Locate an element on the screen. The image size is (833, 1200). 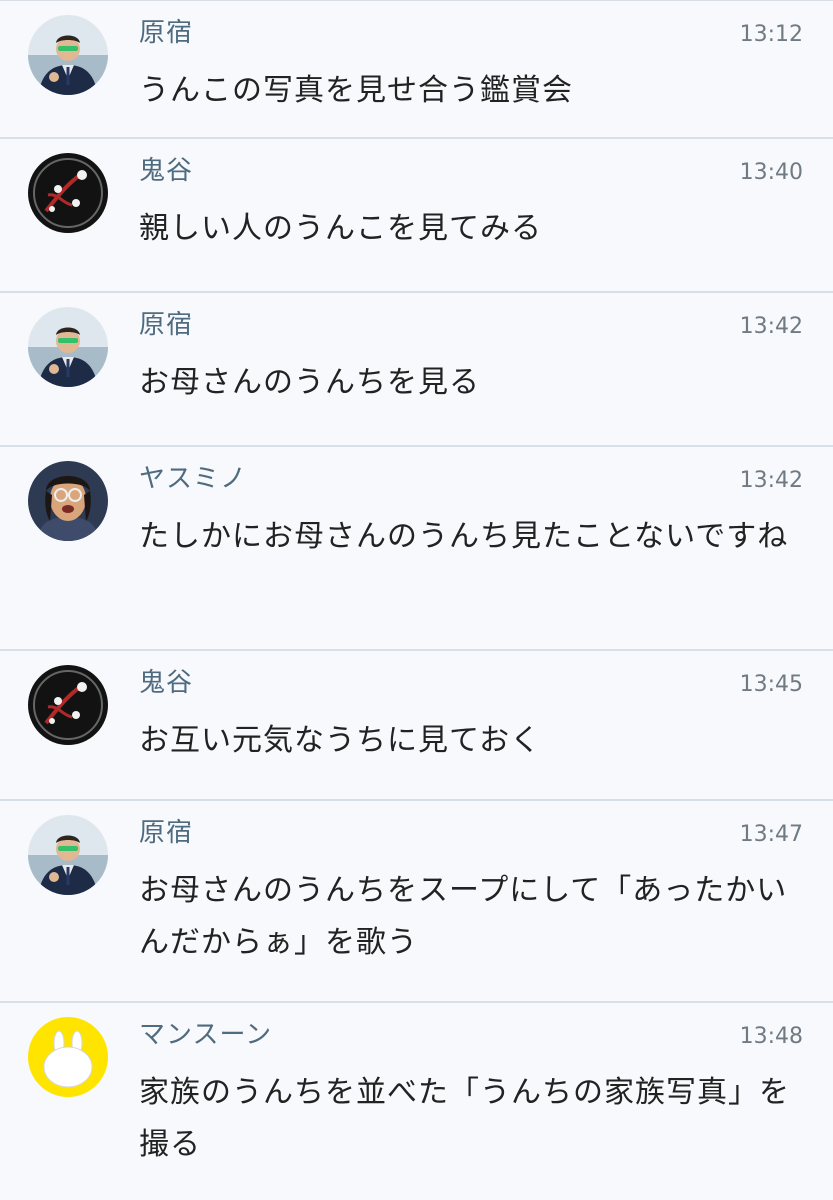
message-text: お母さんのうんちを見る is located at coordinates (309, 382).